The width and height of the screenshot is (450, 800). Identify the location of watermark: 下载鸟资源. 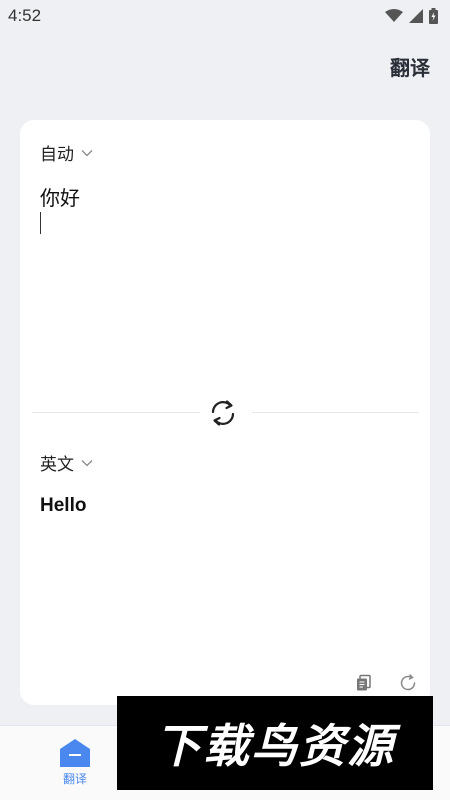
(275, 743).